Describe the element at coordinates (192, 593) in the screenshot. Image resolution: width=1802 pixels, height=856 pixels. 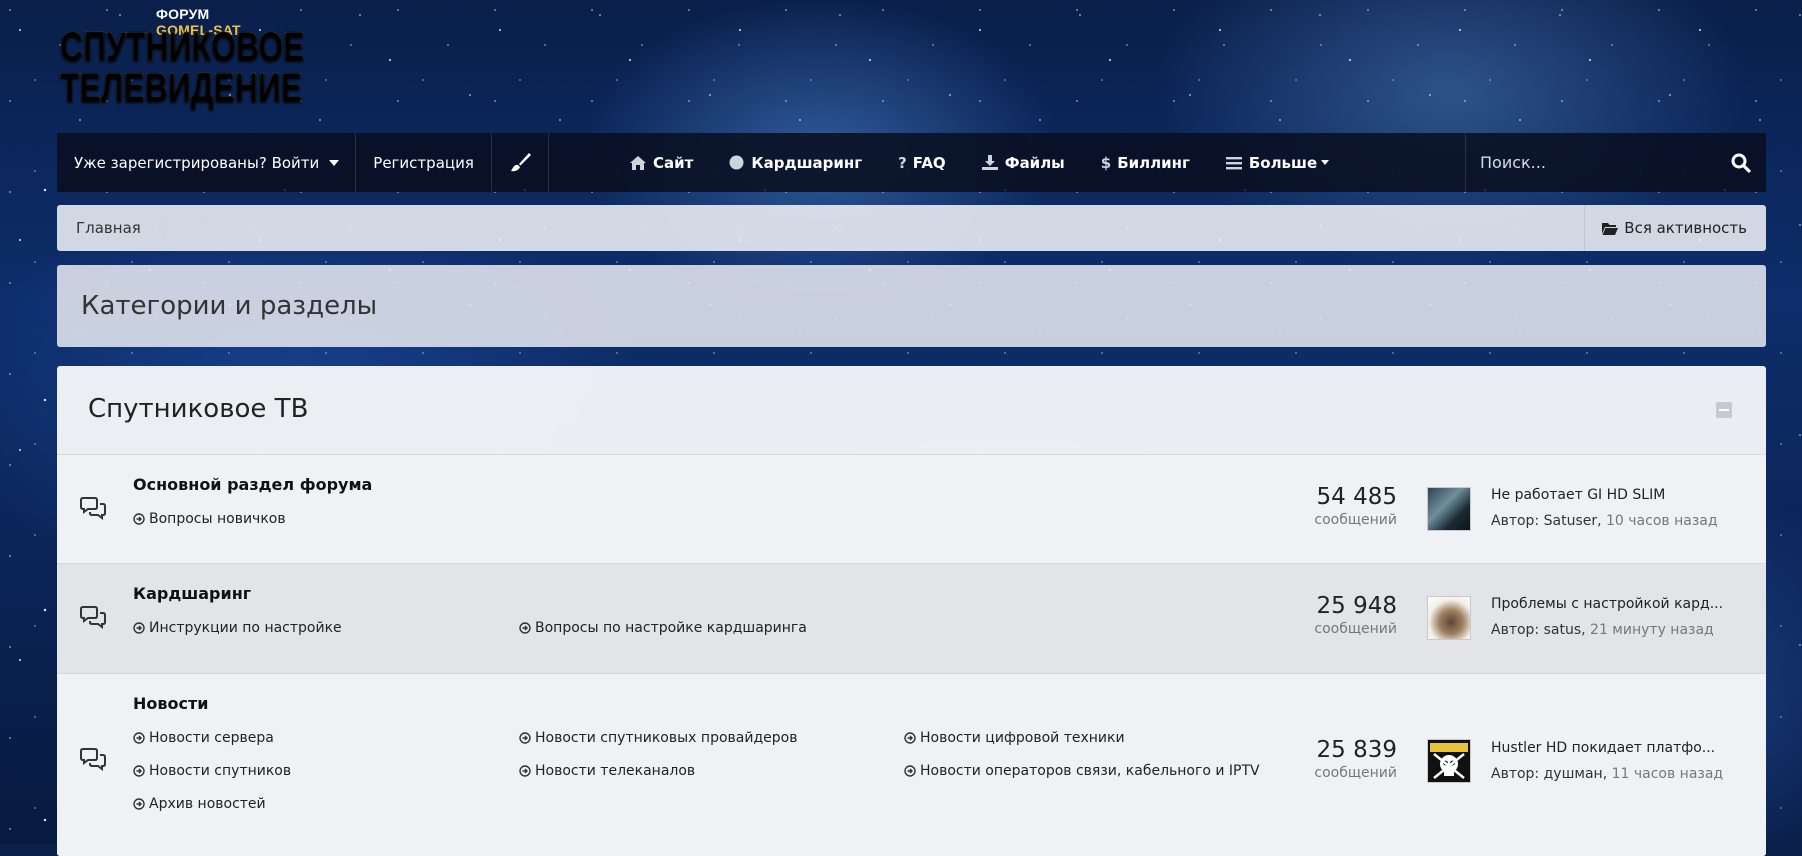
I see `forum-title: Кардшаринг` at that location.